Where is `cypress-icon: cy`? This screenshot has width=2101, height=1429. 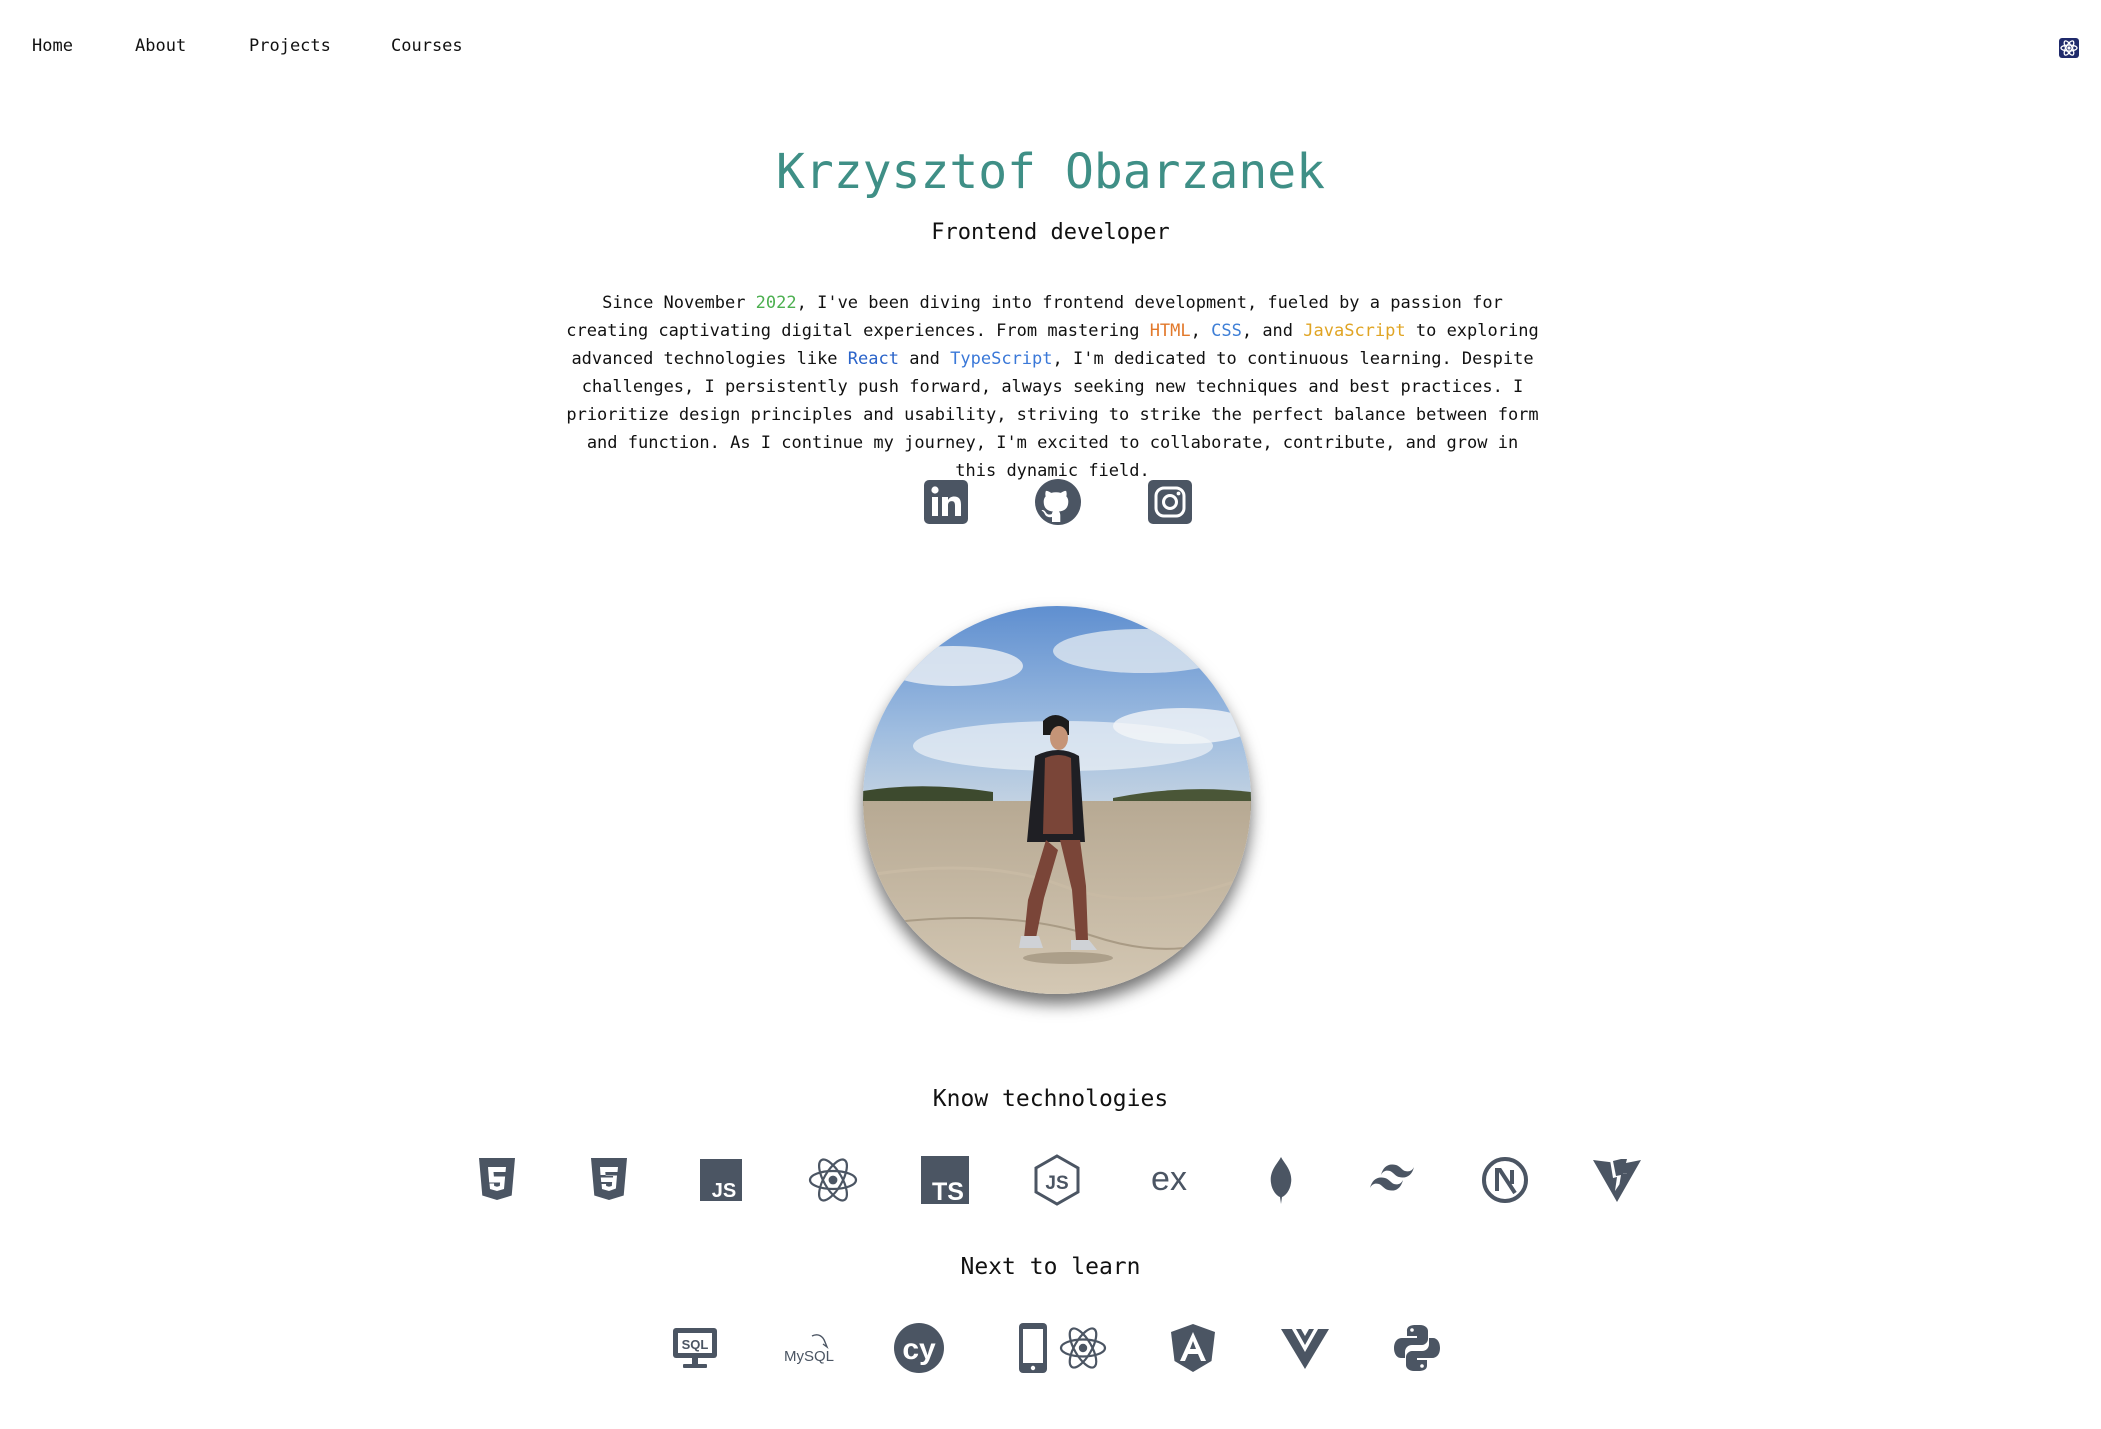
cypress-icon: cy is located at coordinates (919, 1348).